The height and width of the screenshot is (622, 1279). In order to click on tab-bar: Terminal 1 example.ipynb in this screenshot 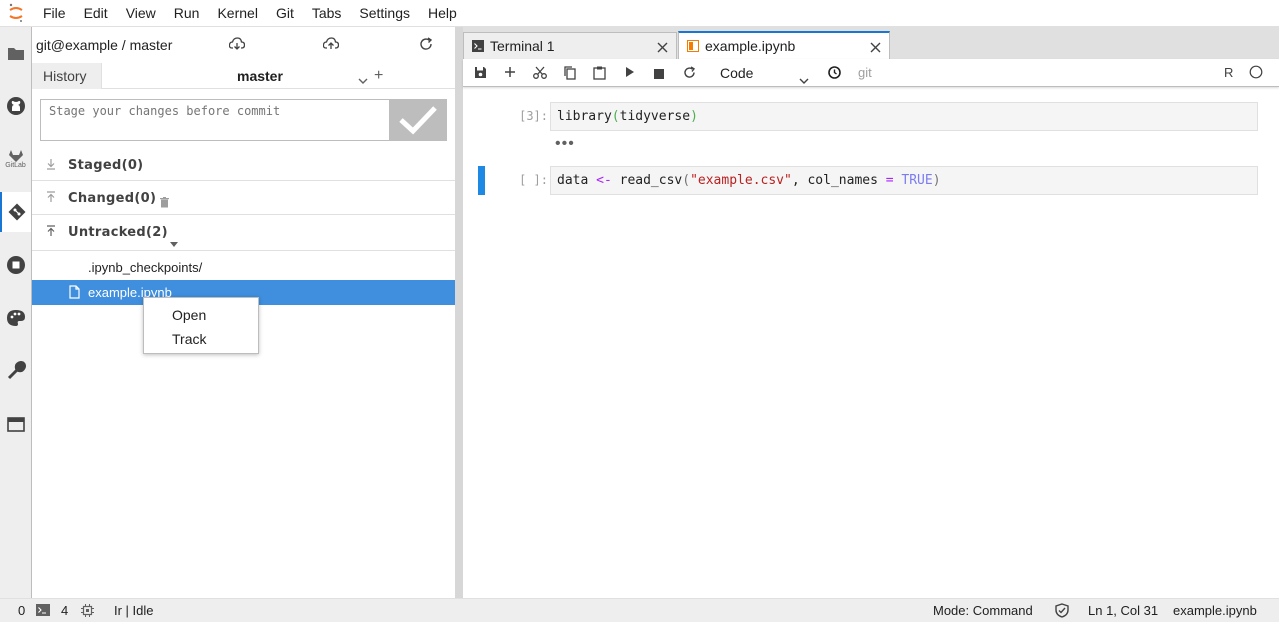, I will do `click(871, 43)`.